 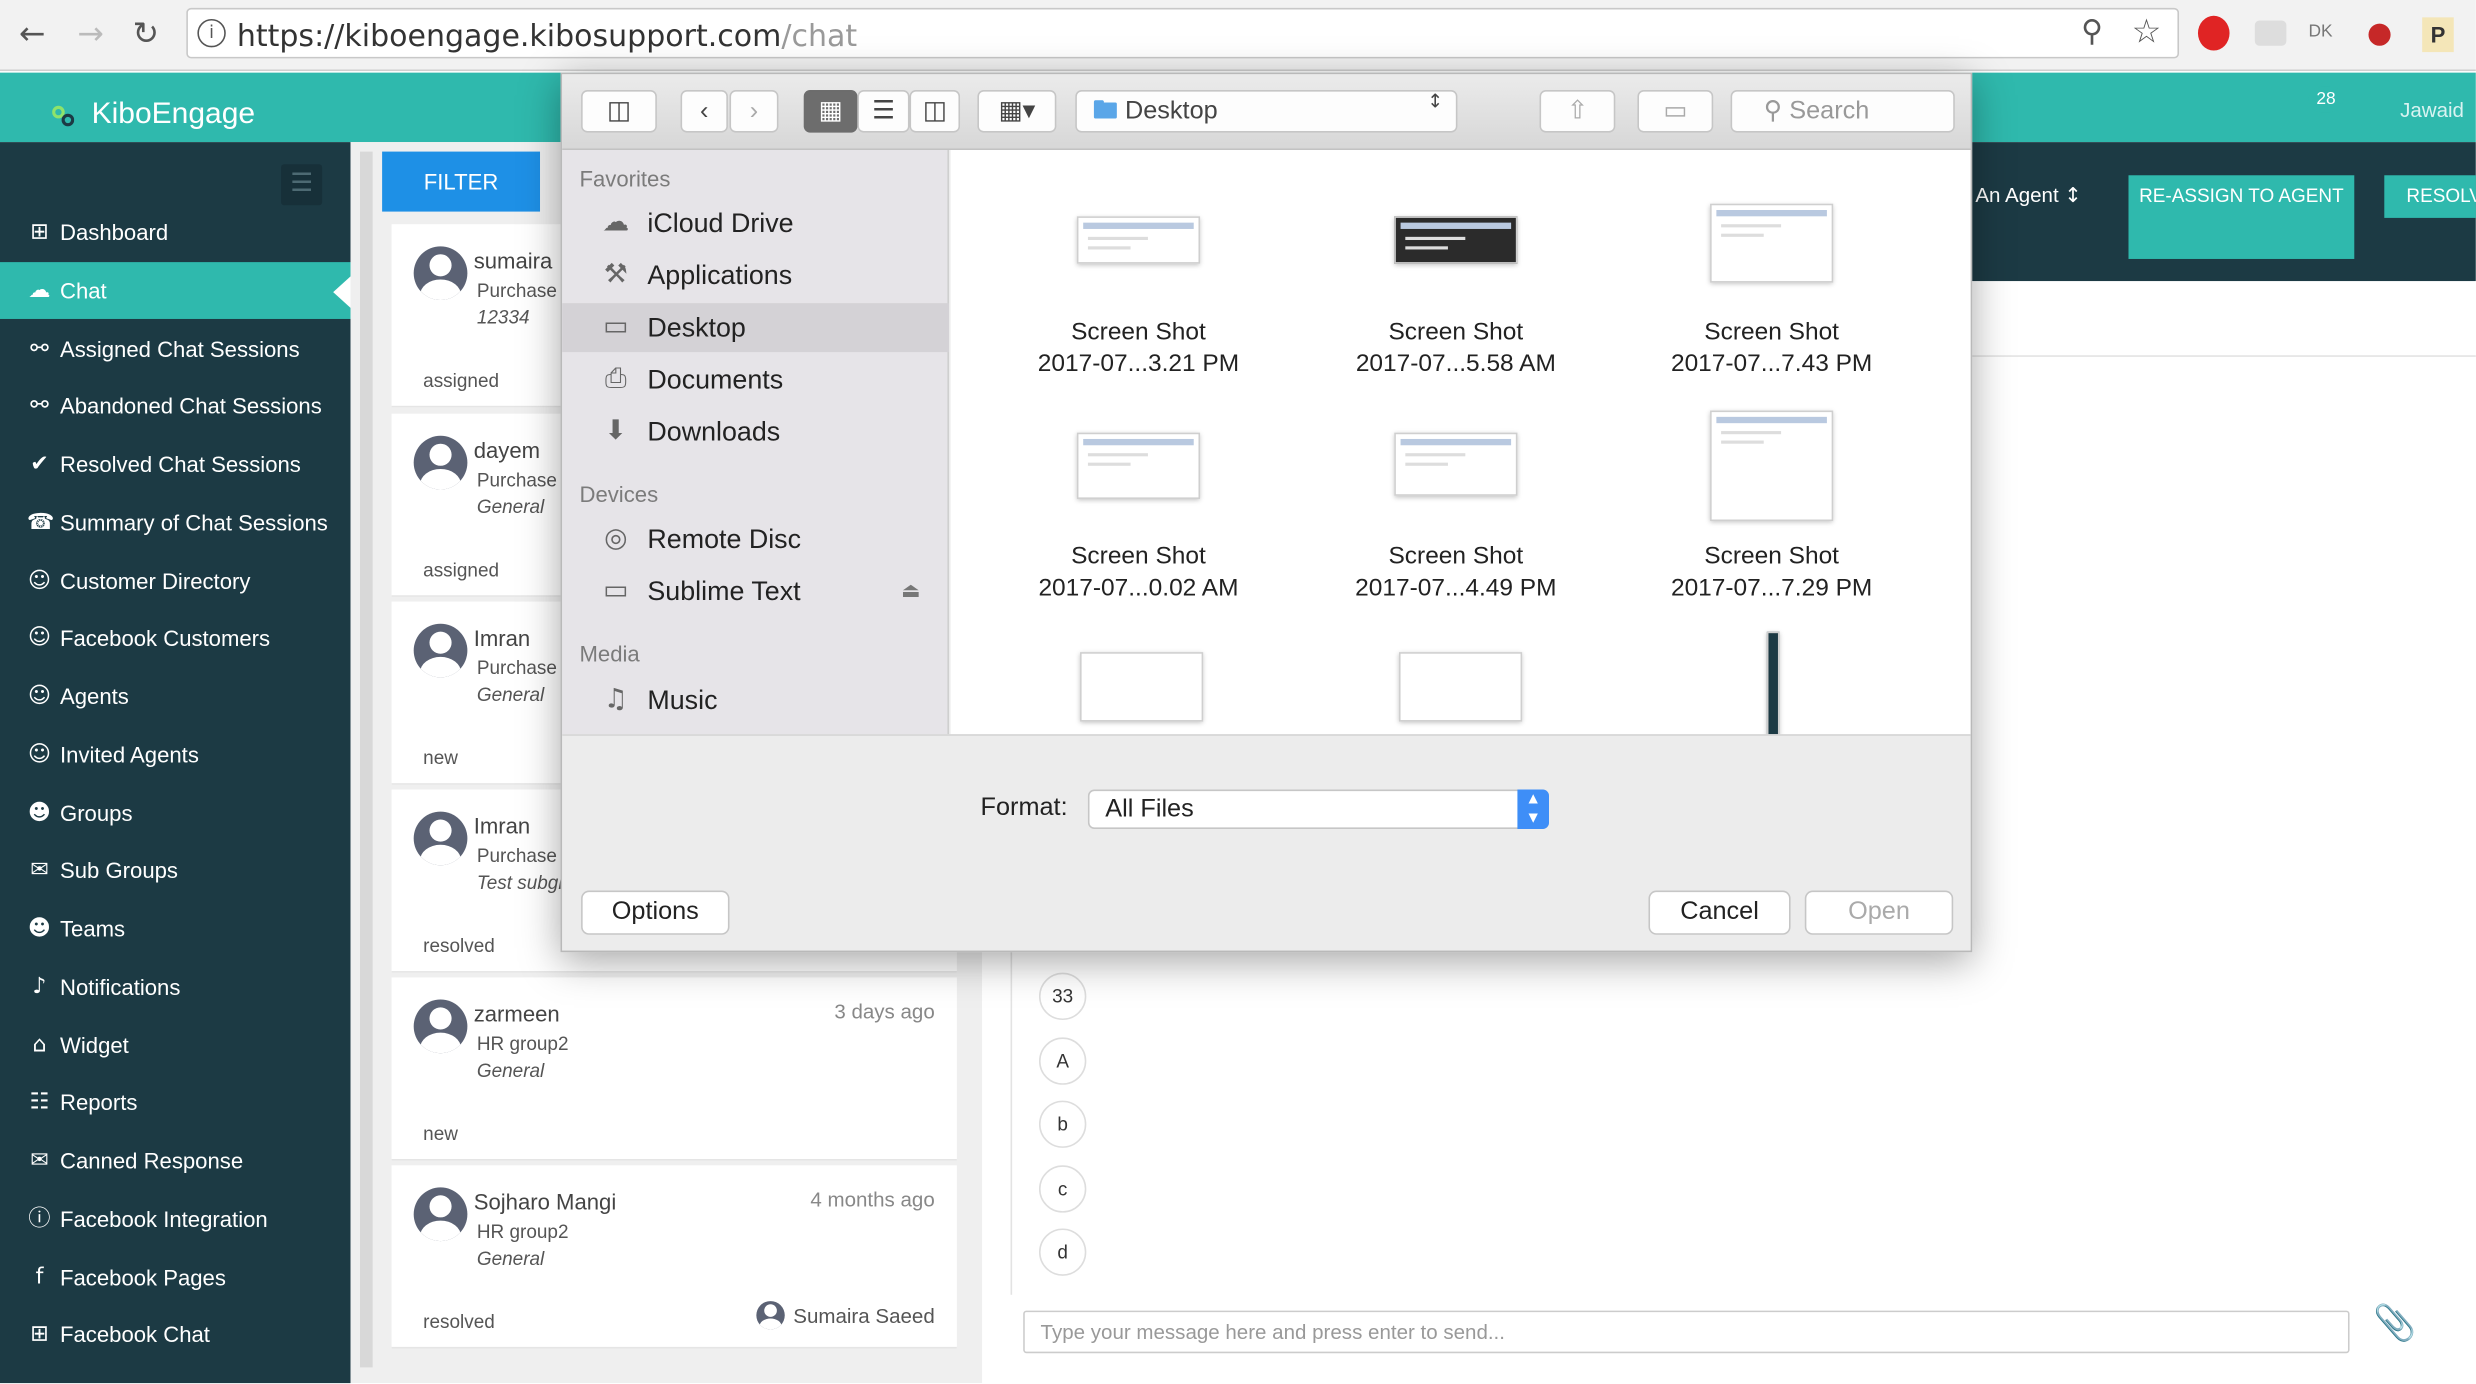 I want to click on zoom-icon: ⚲, so click(x=2092, y=32).